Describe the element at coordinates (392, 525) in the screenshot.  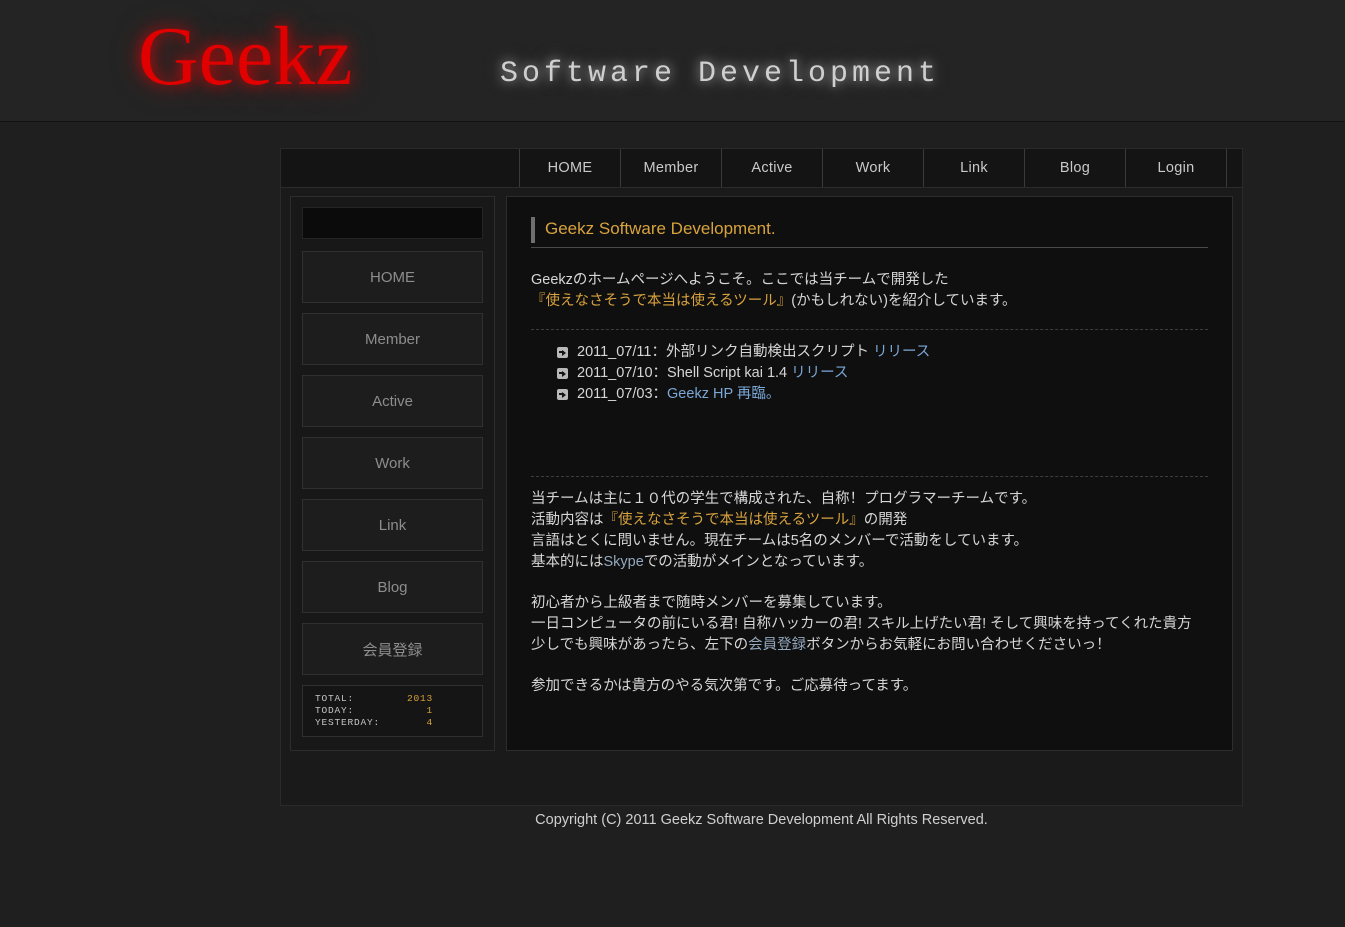
I see `sidebar-item-link: Link` at that location.